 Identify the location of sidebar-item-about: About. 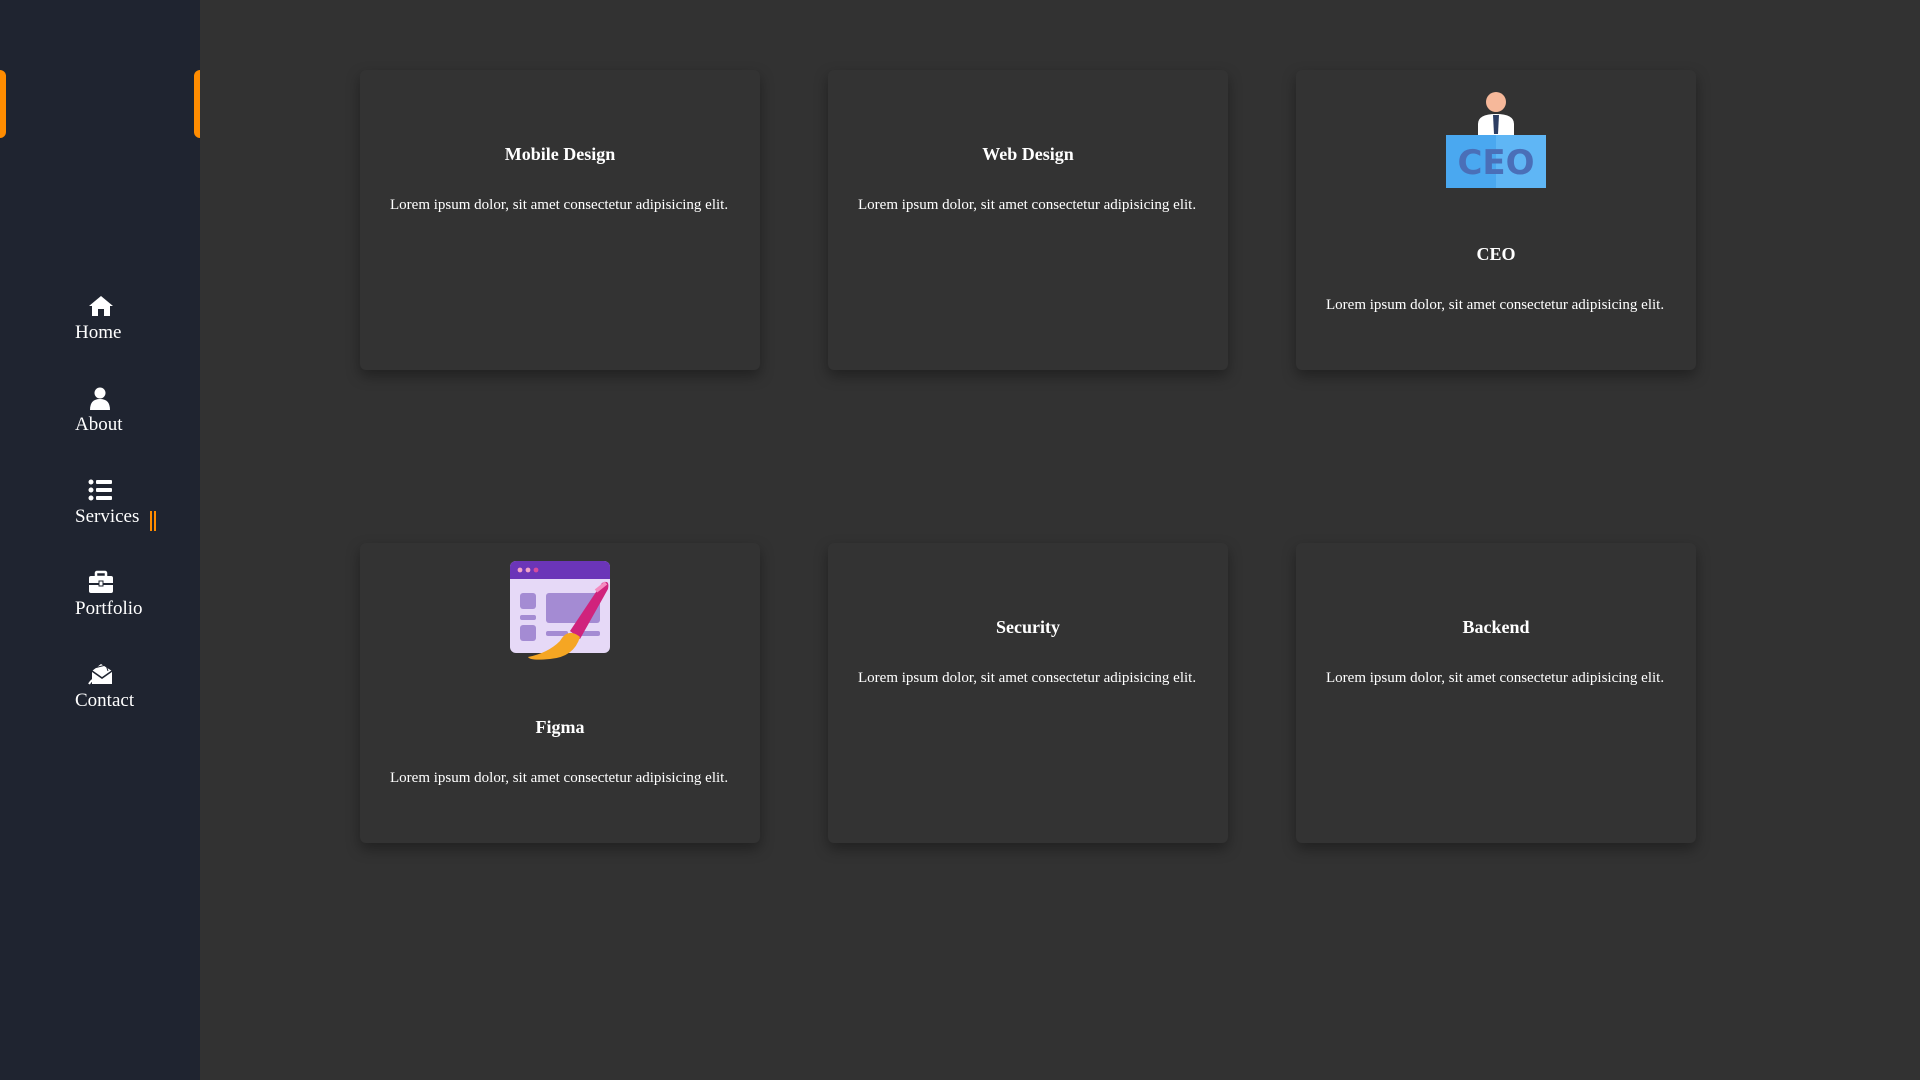
(100, 430).